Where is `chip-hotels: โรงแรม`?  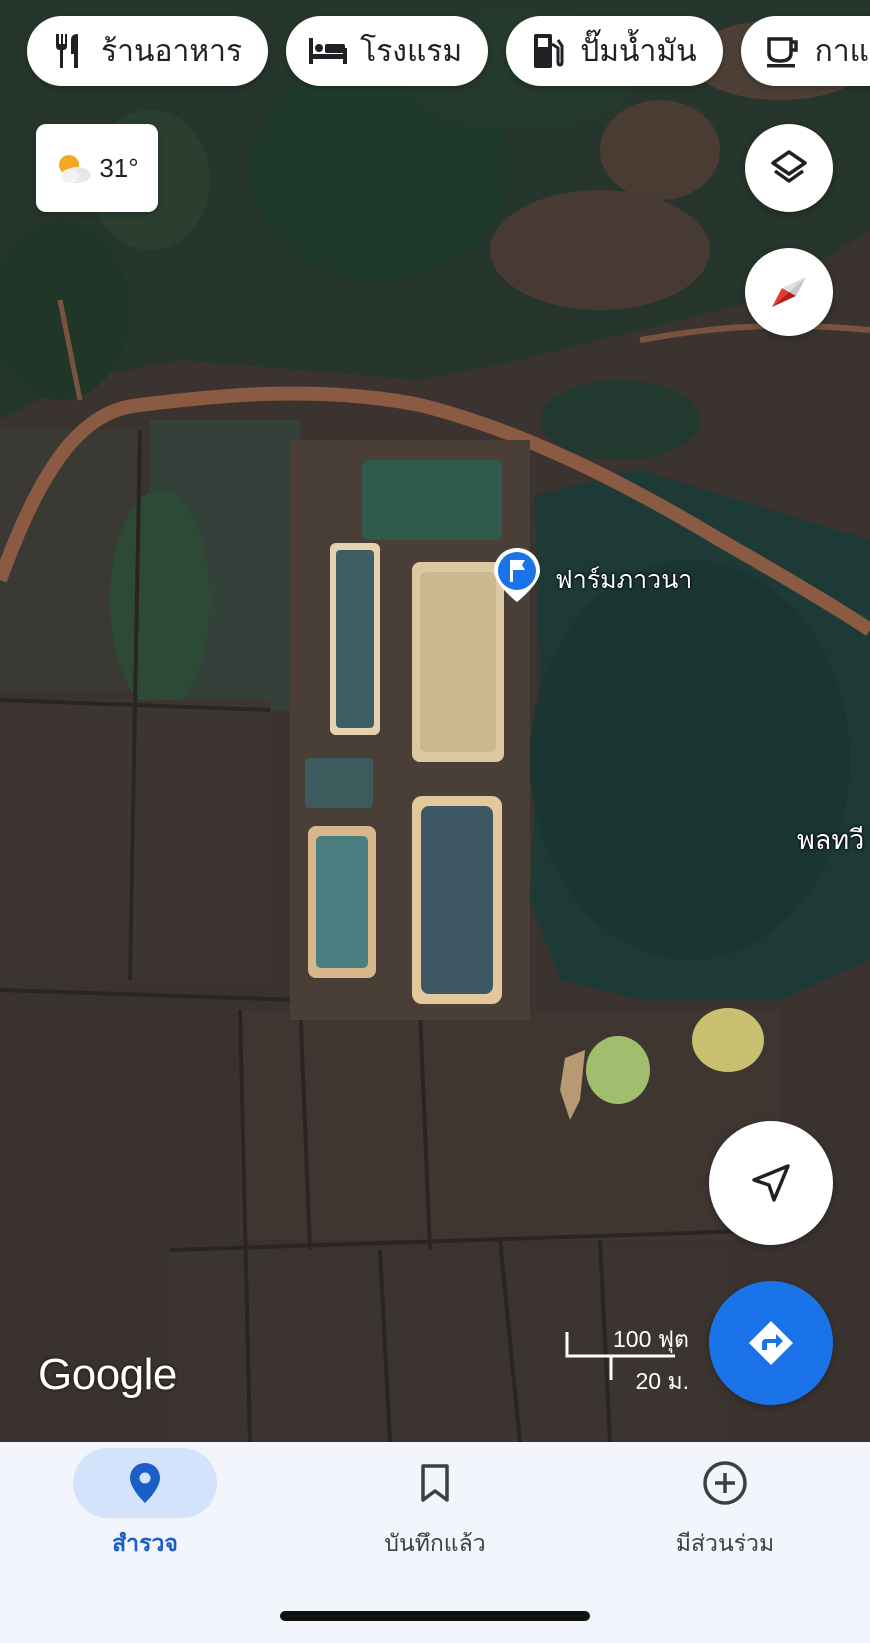 chip-hotels: โรงแรม is located at coordinates (387, 51).